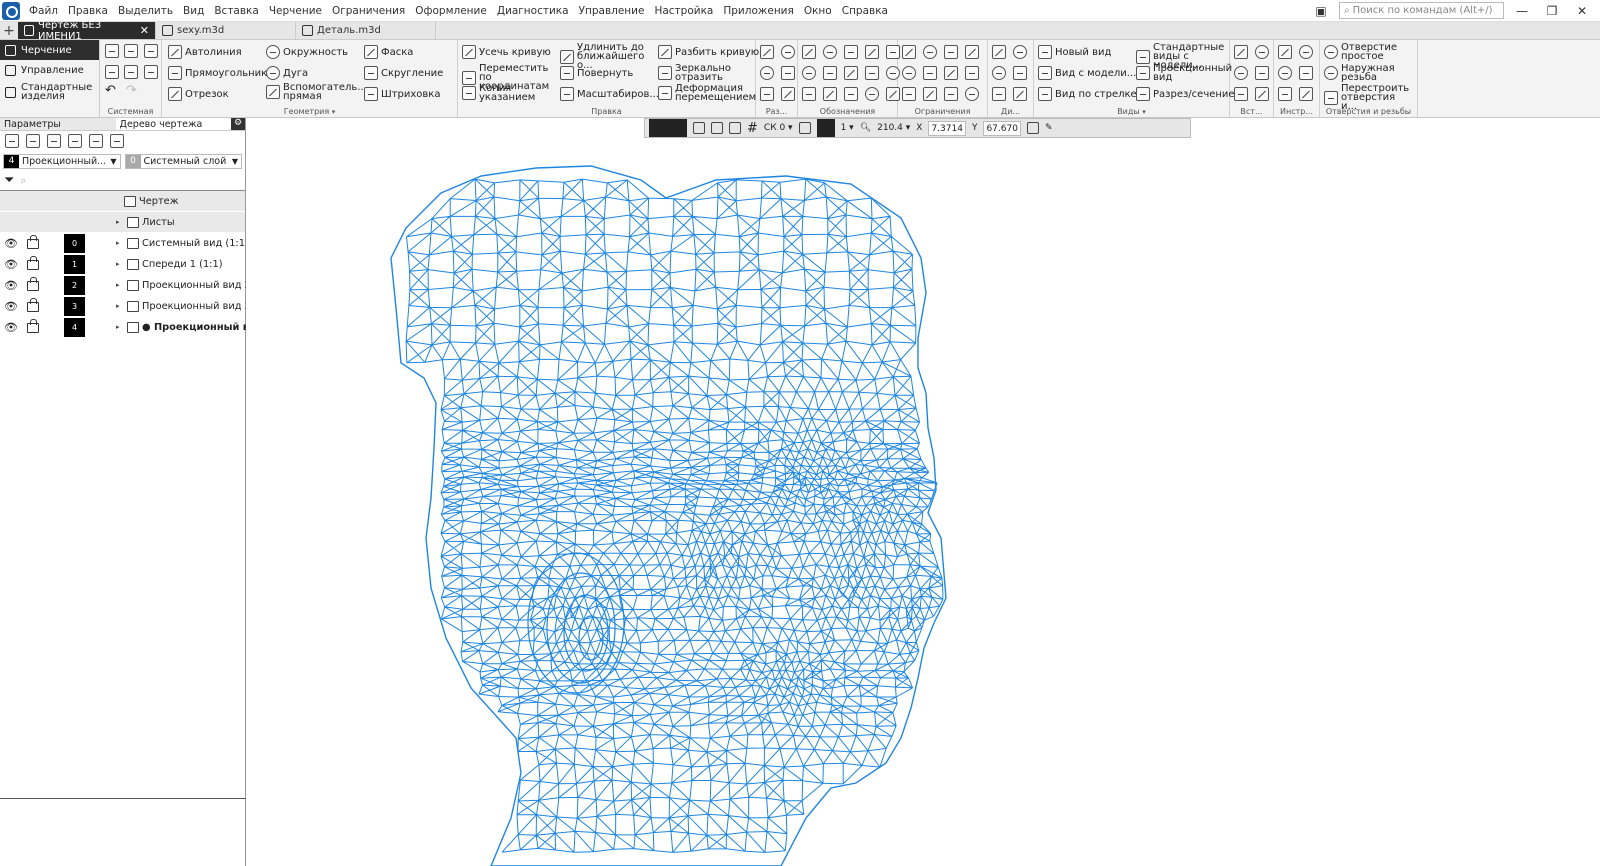  I want to click on section-button: Разрез/сечение, so click(1185, 94).